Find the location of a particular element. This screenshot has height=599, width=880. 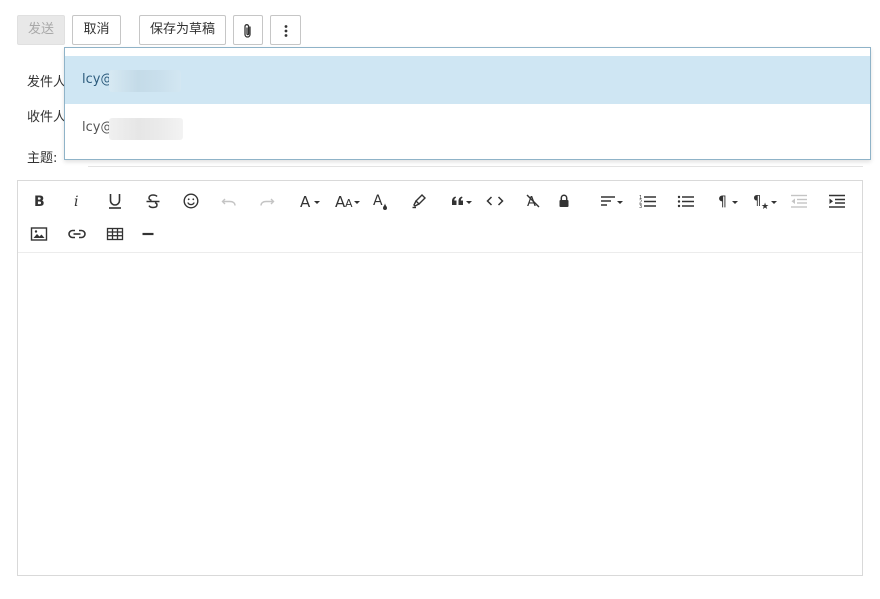

unordered-list-button is located at coordinates (686, 201).